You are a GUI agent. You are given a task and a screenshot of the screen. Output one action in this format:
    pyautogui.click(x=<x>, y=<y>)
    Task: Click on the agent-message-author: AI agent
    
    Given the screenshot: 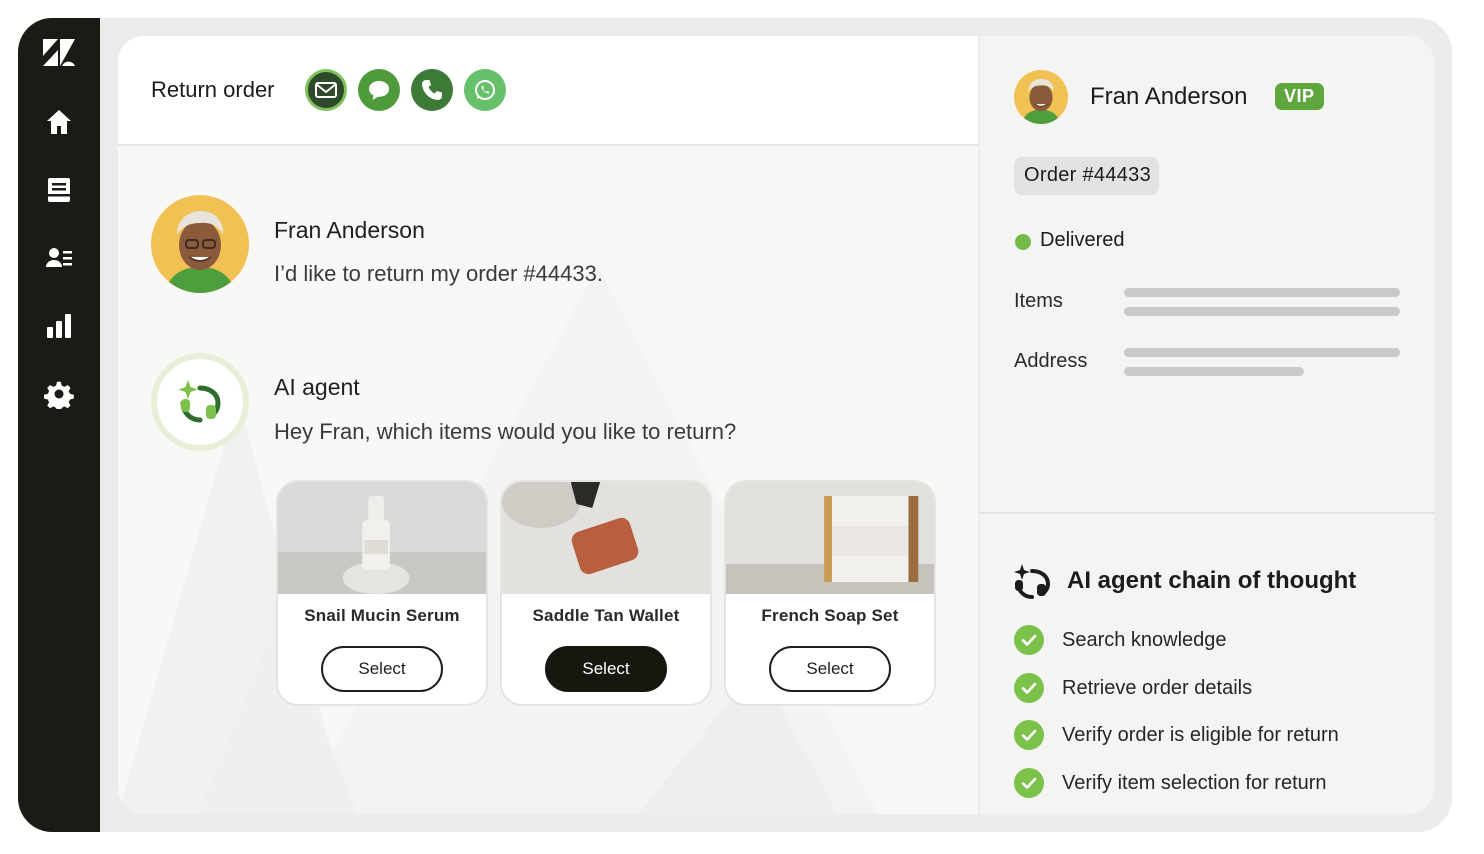 What is the action you would take?
    pyautogui.click(x=317, y=387)
    